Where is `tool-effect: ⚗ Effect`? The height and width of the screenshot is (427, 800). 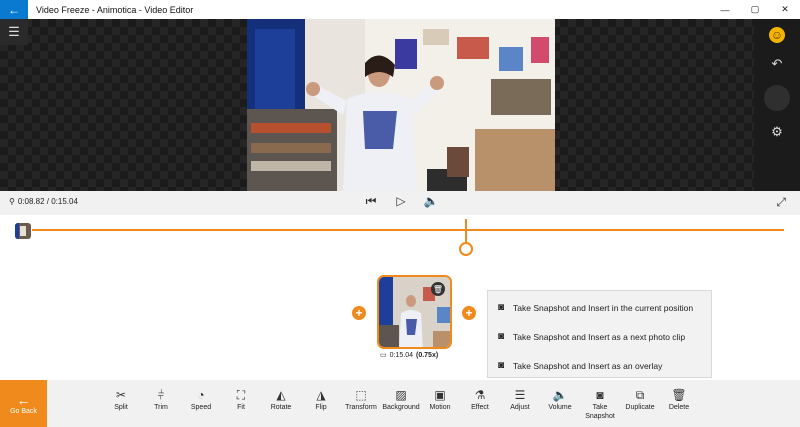
tool-effect: ⚗ Effect is located at coordinates (480, 400).